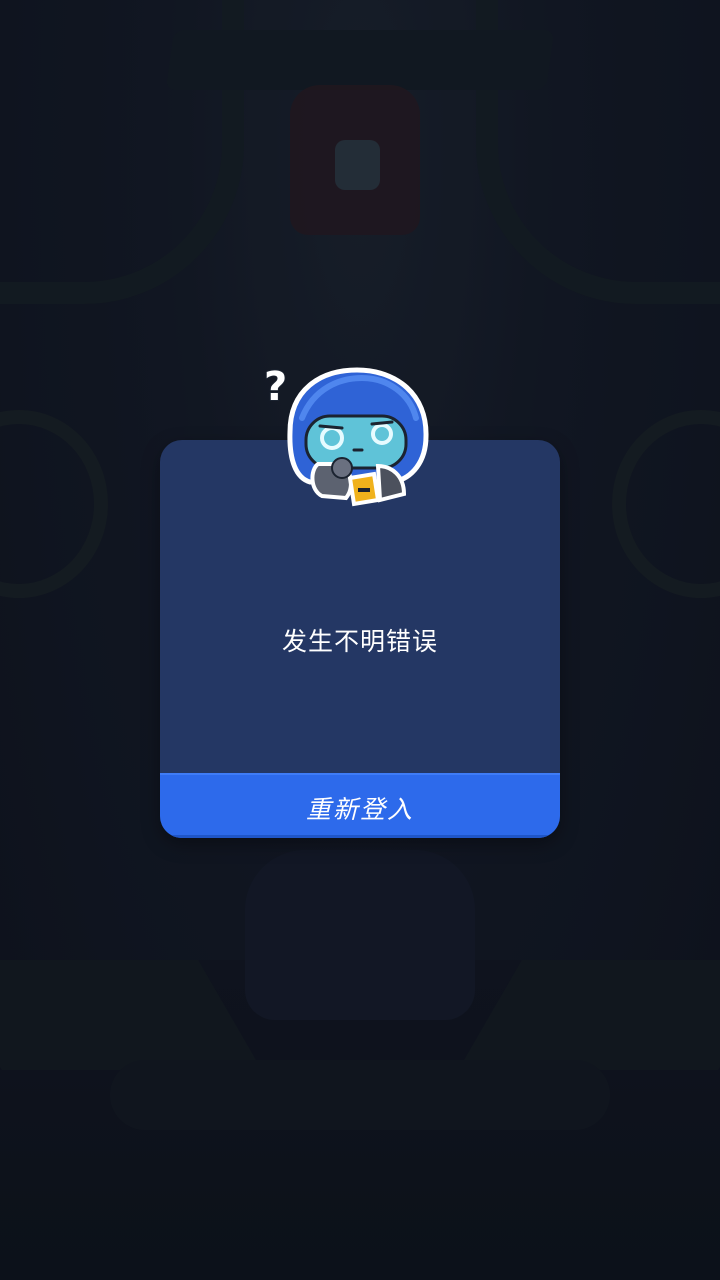 The width and height of the screenshot is (720, 1280). What do you see at coordinates (275, 387) in the screenshot?
I see `question-mark-icon: ?` at bounding box center [275, 387].